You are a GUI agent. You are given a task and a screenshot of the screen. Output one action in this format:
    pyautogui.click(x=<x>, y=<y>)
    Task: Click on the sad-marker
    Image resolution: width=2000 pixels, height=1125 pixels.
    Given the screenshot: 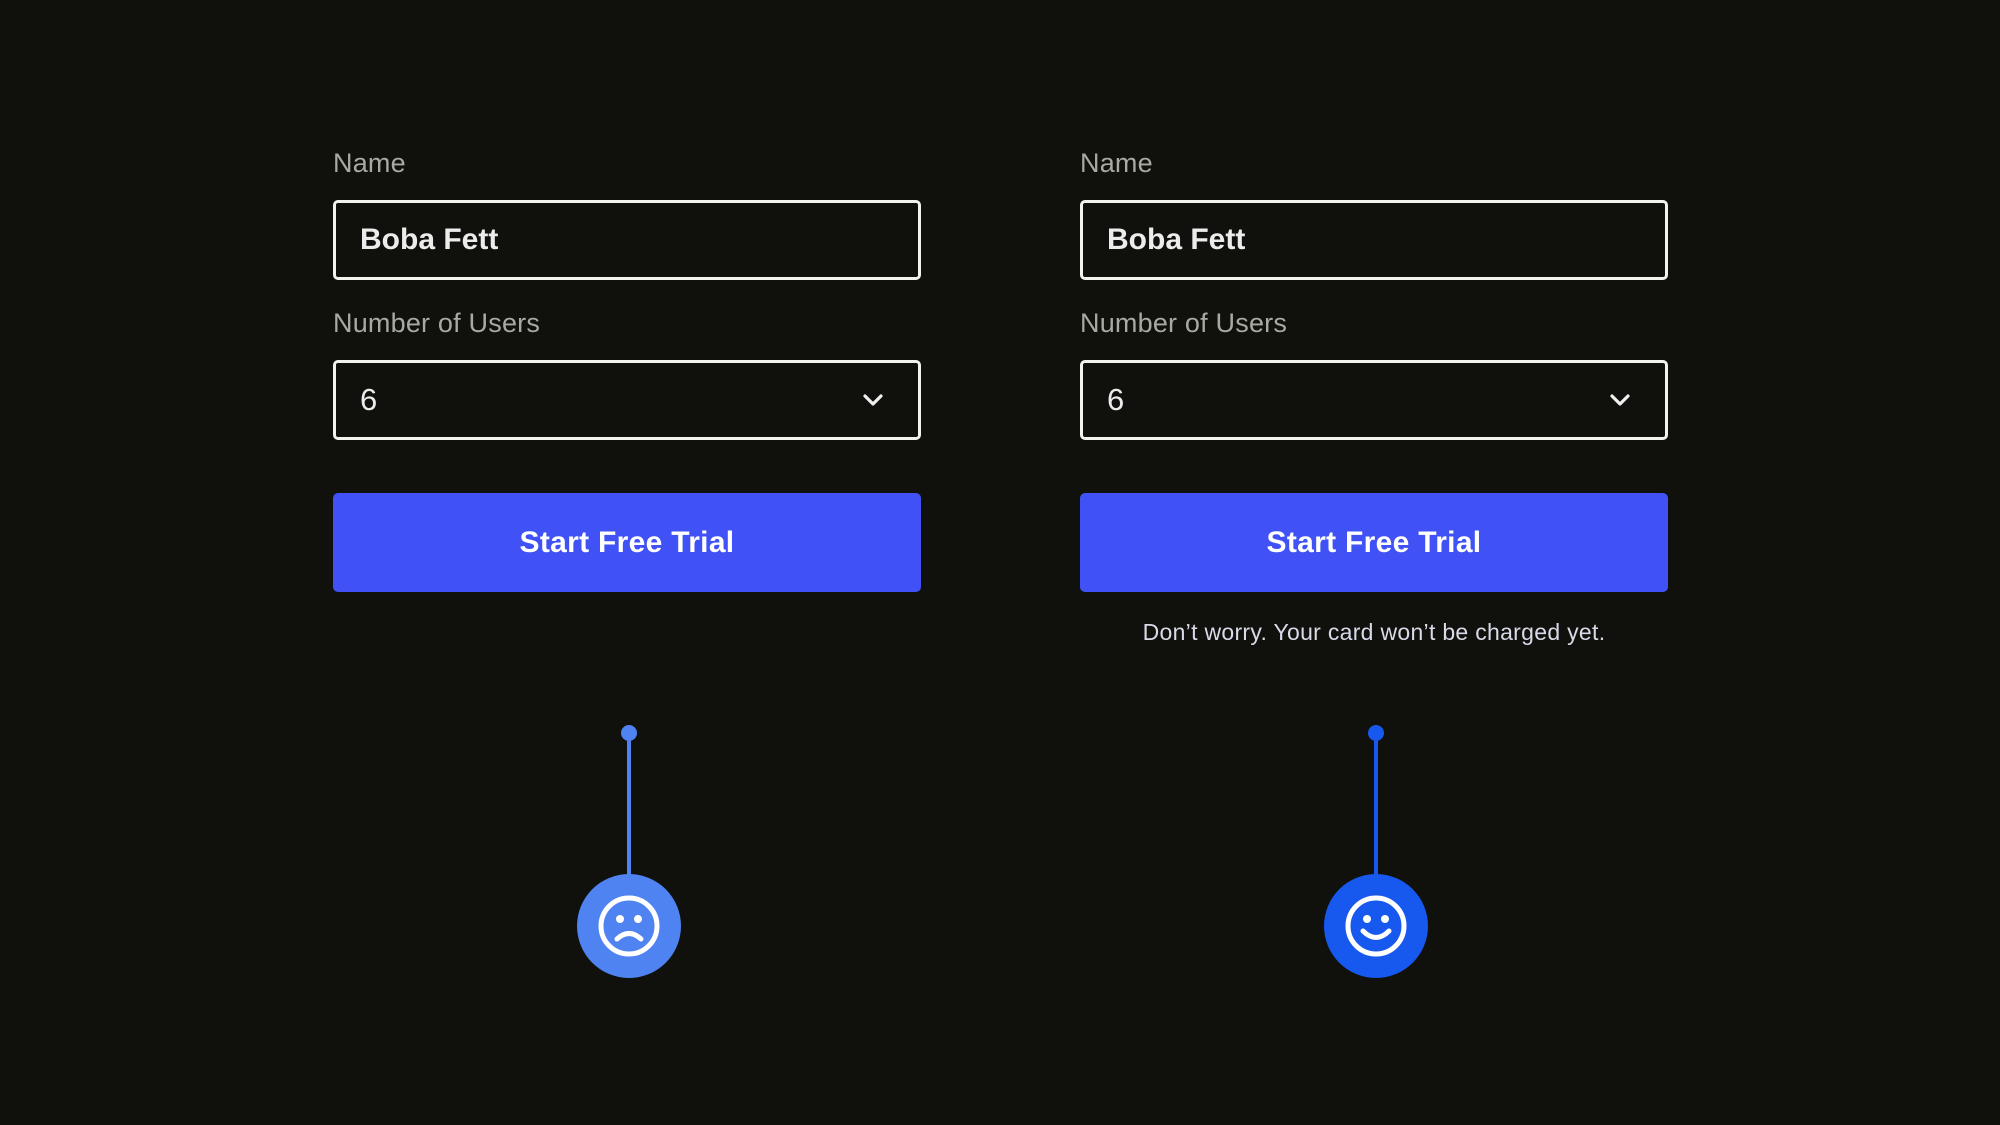 What is the action you would take?
    pyautogui.click(x=629, y=855)
    